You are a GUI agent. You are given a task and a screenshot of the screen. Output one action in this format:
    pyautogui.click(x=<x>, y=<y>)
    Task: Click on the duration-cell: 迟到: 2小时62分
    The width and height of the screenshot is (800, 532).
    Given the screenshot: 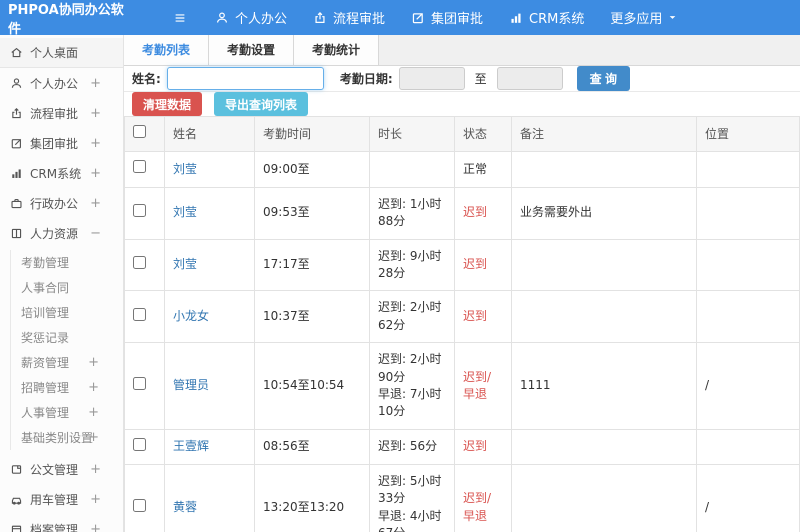 What is the action you would take?
    pyautogui.click(x=412, y=317)
    